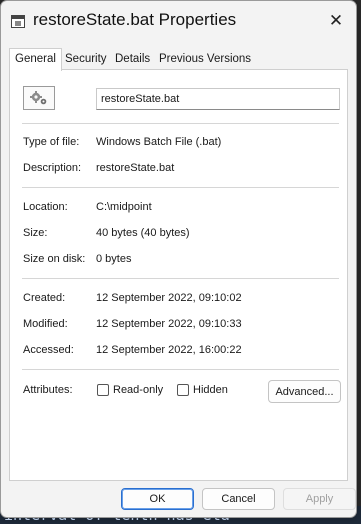 The height and width of the screenshot is (524, 361). I want to click on tab-previous-versions: Previous Versions, so click(205, 59).